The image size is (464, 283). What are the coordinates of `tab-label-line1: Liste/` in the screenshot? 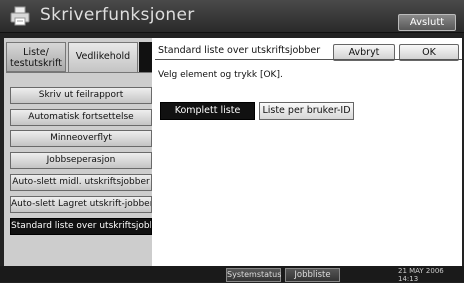 It's located at (36, 52).